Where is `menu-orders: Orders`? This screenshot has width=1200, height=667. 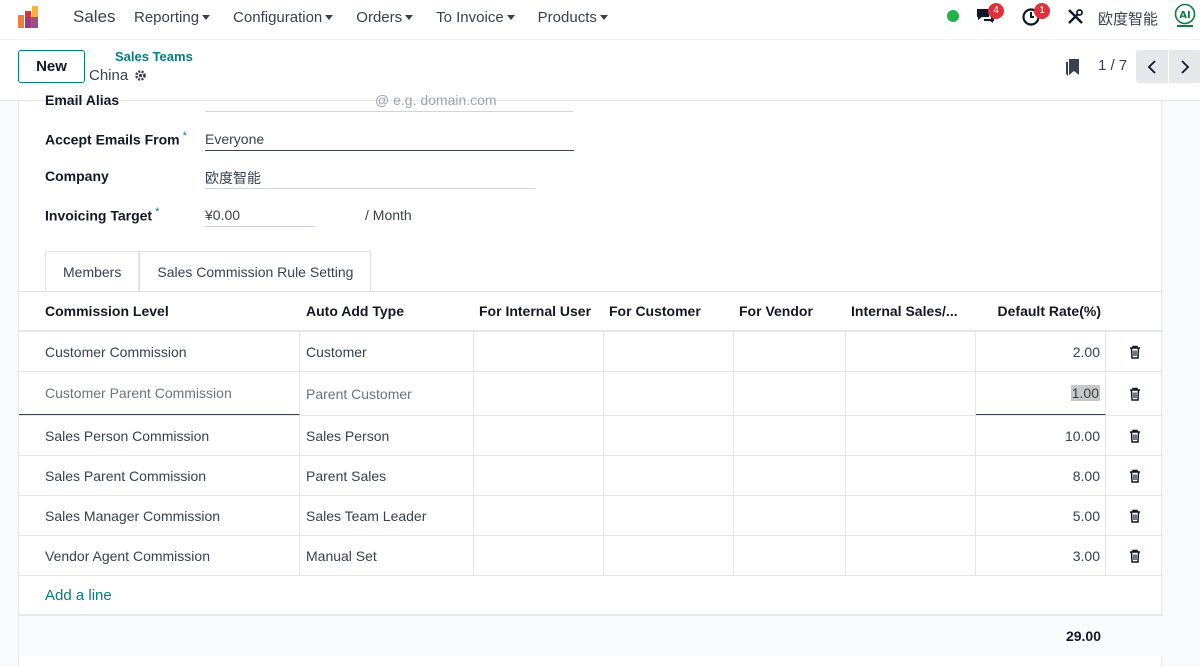 menu-orders: Orders is located at coordinates (390, 17).